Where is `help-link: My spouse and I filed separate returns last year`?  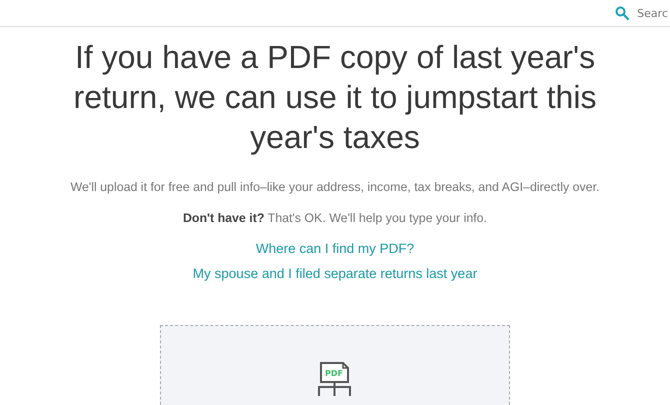
help-link: My spouse and I filed separate returns last year is located at coordinates (335, 273).